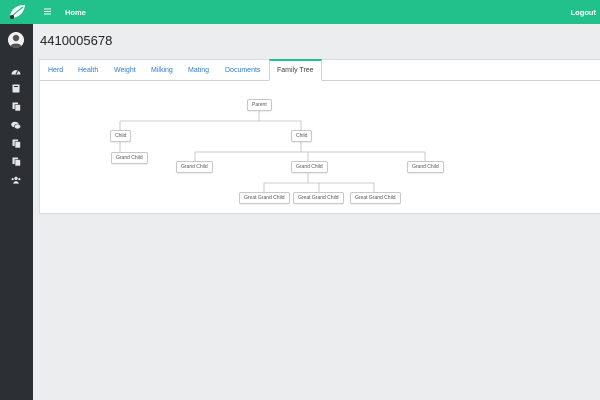 The width and height of the screenshot is (600, 400). I want to click on sidebar, so click(16, 200).